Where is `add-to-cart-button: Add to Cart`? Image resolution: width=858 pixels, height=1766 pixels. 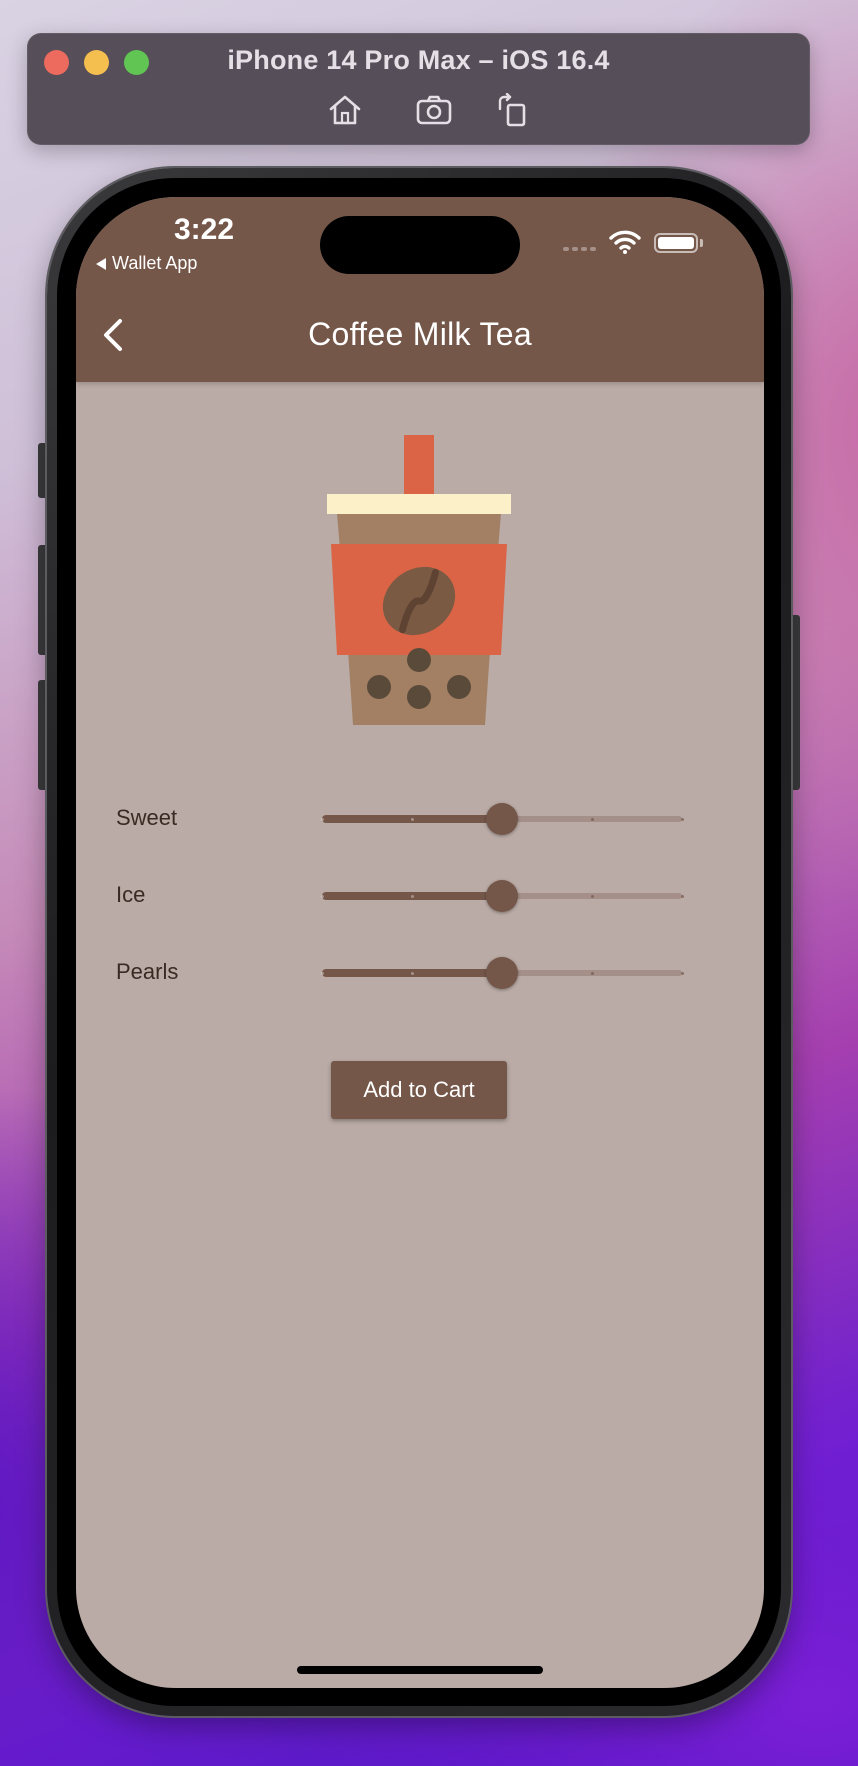 add-to-cart-button: Add to Cart is located at coordinates (419, 1090).